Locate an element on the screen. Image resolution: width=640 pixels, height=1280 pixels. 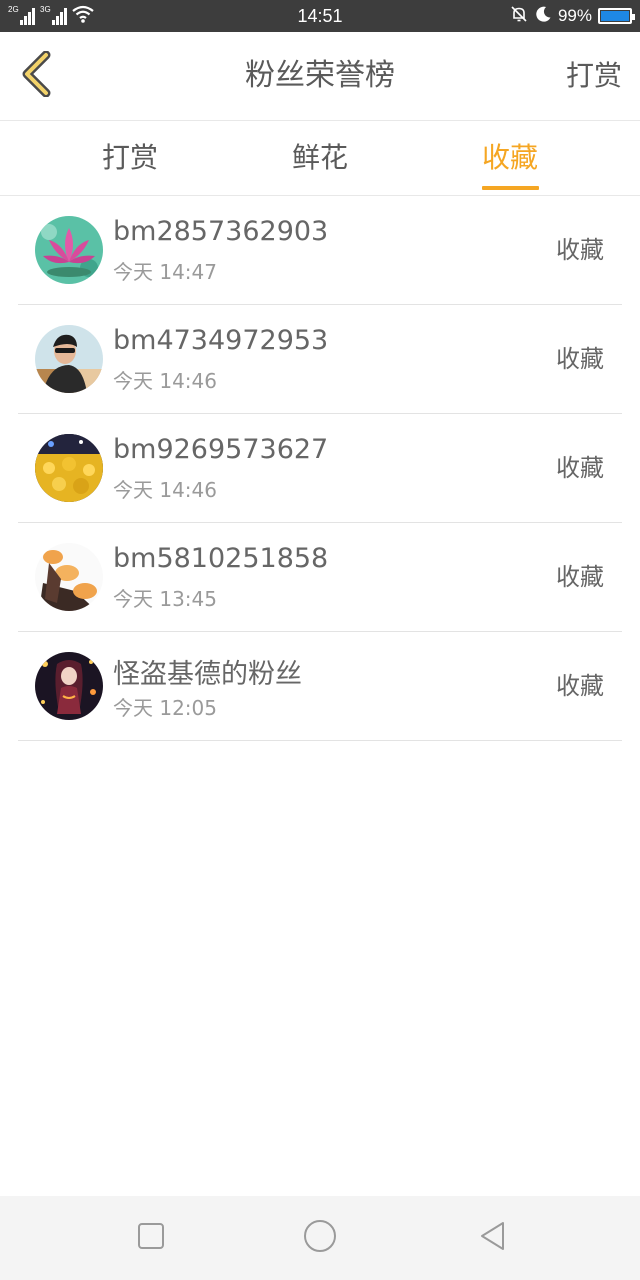
battery-fill is located at coordinates (615, 16).